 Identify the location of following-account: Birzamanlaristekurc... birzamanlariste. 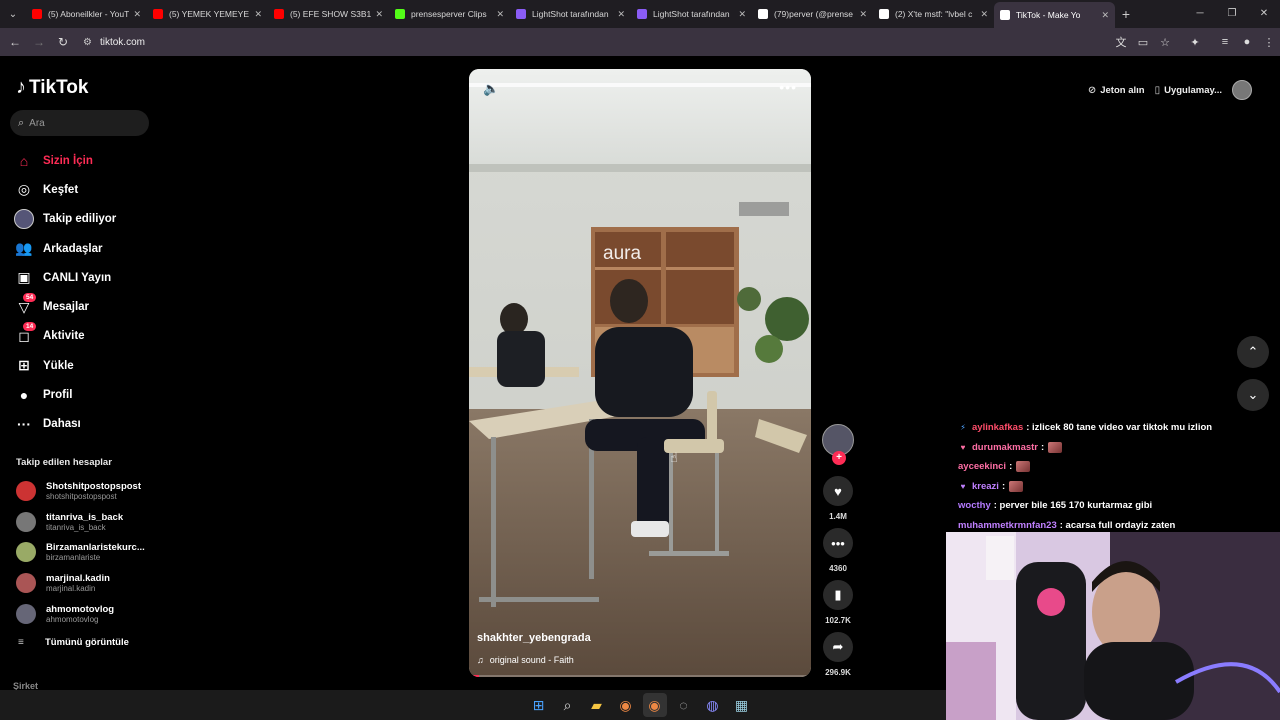
(86, 552).